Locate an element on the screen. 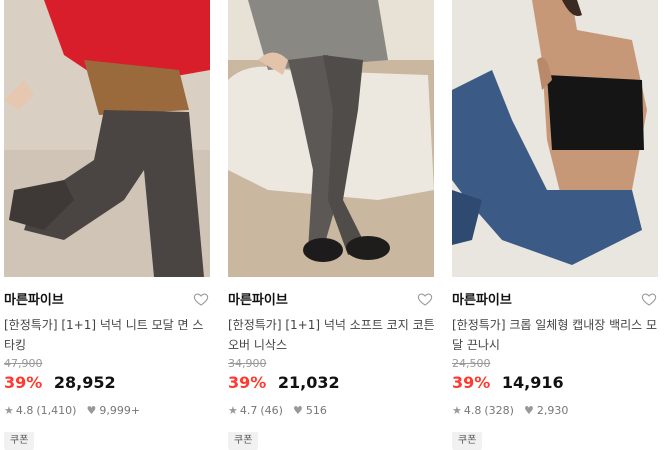  original-price: 47,900 is located at coordinates (23, 363).